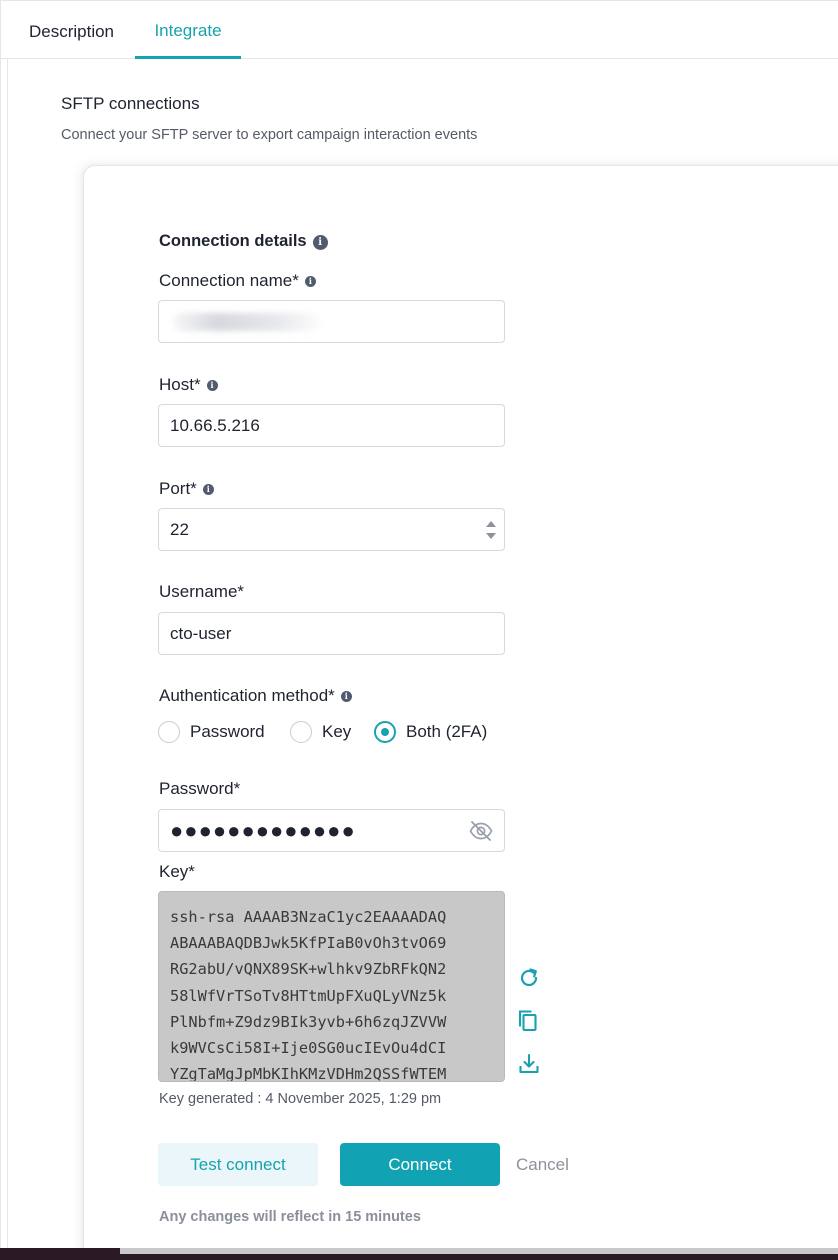 This screenshot has height=1260, width=838. Describe the element at coordinates (130, 103) in the screenshot. I see `section-title: SFTP connections` at that location.